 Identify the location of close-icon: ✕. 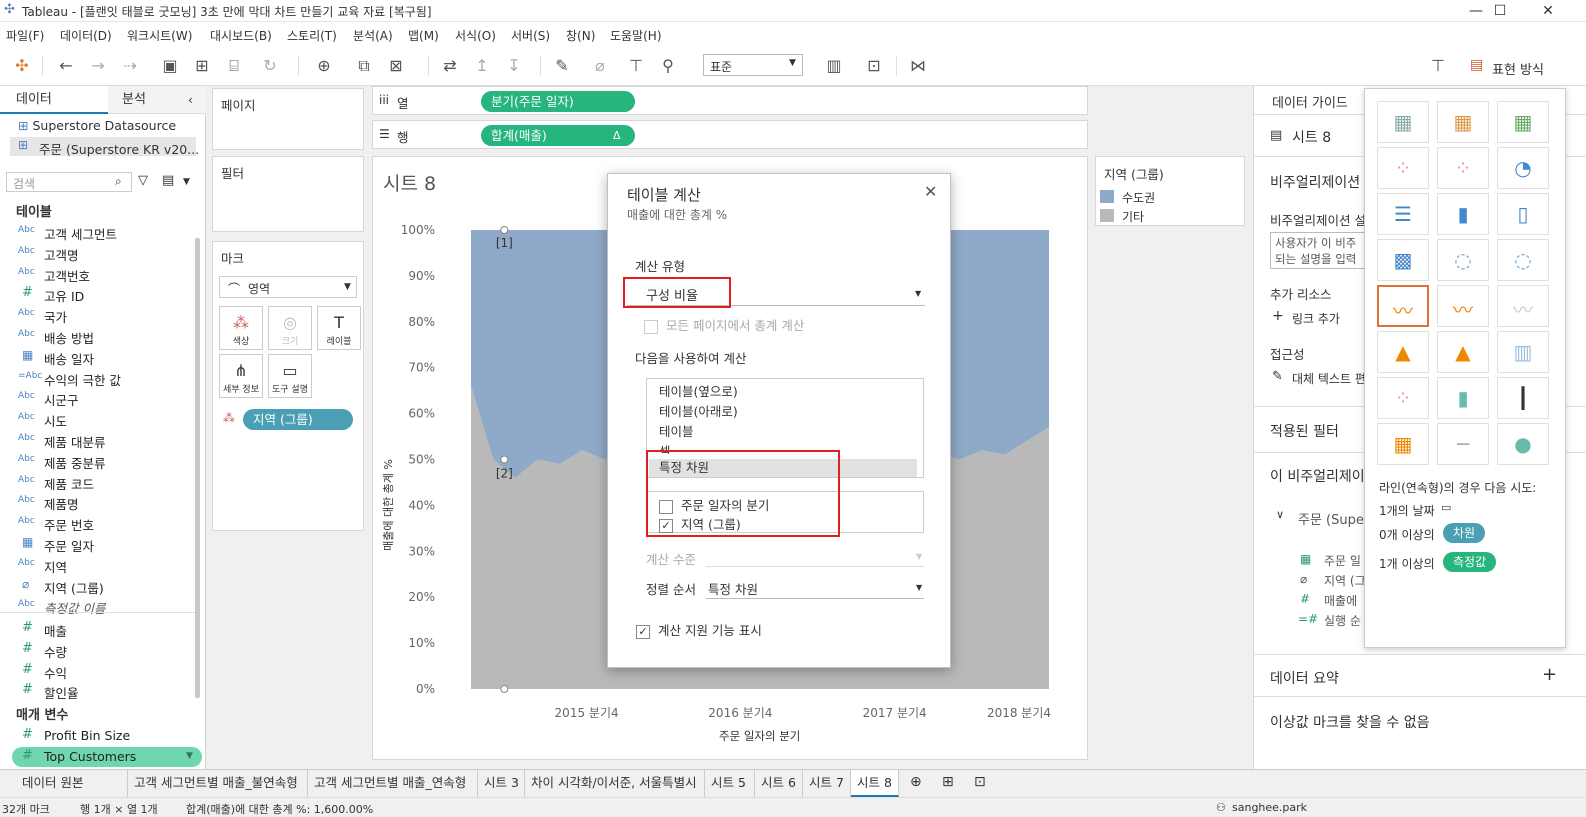
(930, 191).